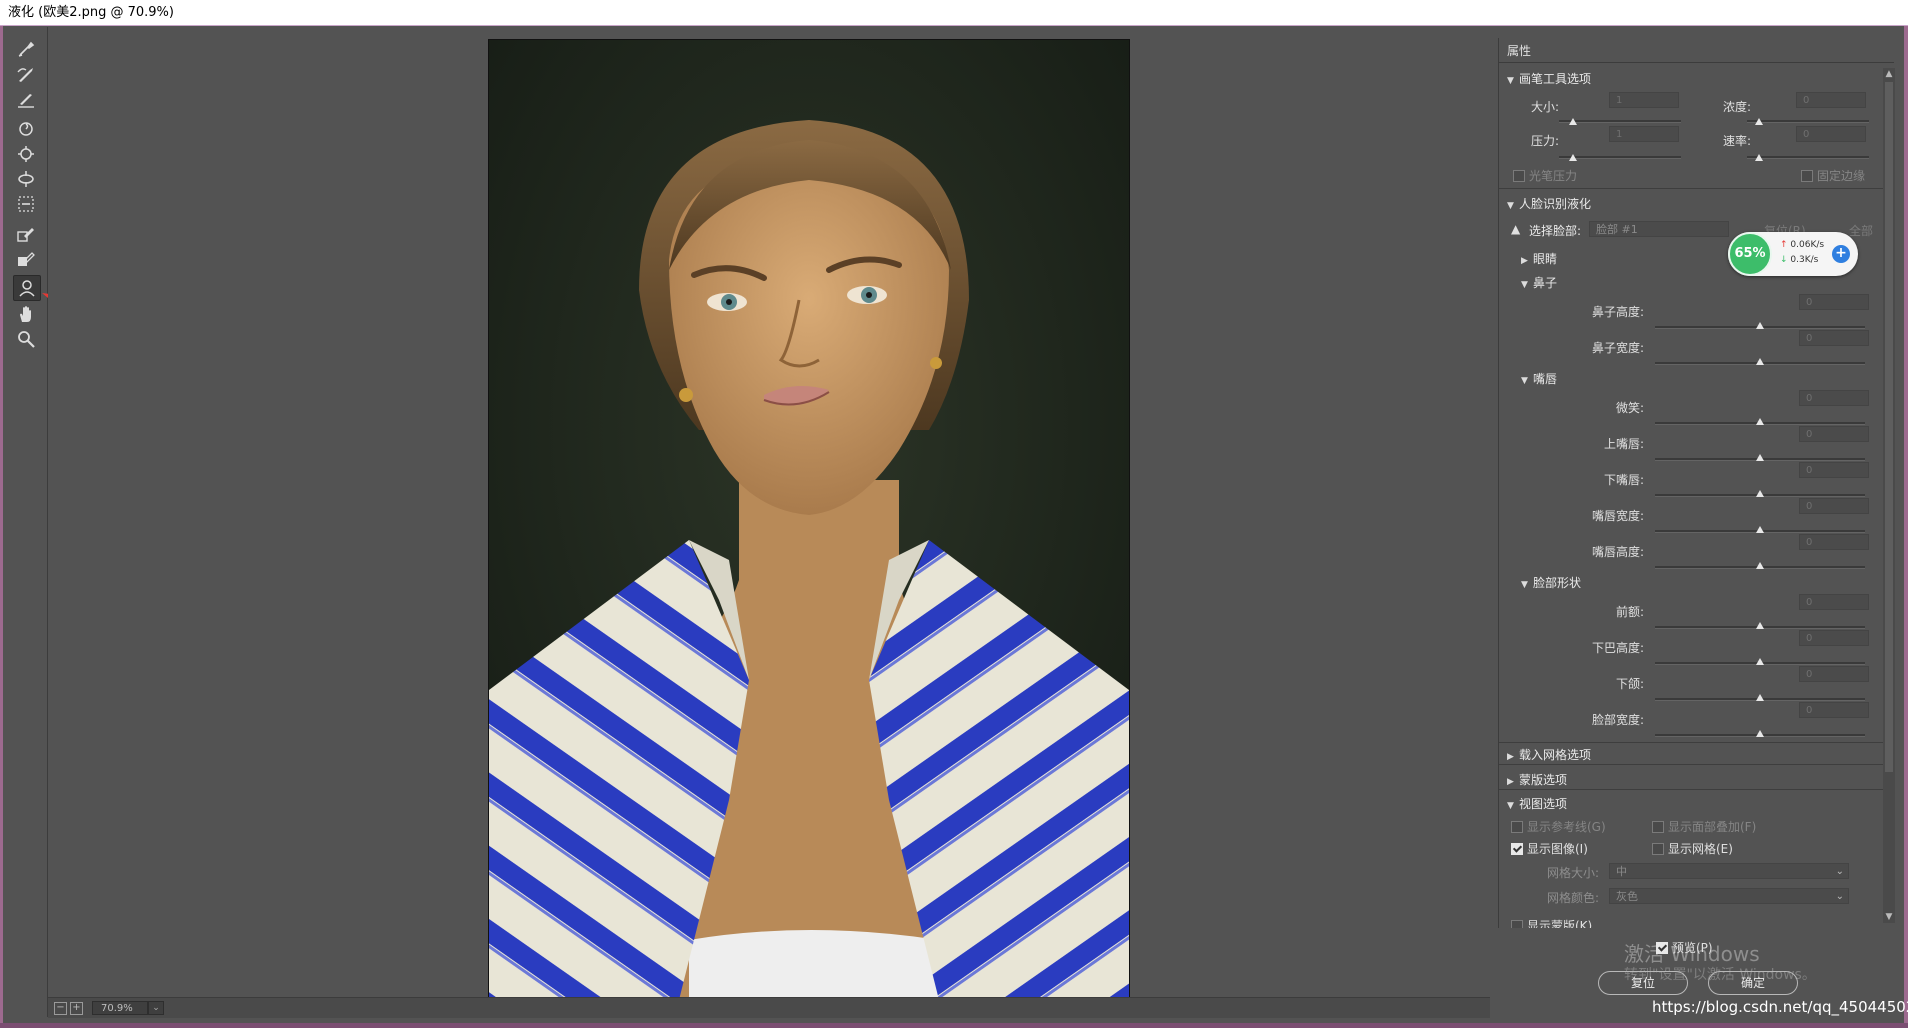  What do you see at coordinates (1834, 542) in the screenshot?
I see `mouth-height-input: 0` at bounding box center [1834, 542].